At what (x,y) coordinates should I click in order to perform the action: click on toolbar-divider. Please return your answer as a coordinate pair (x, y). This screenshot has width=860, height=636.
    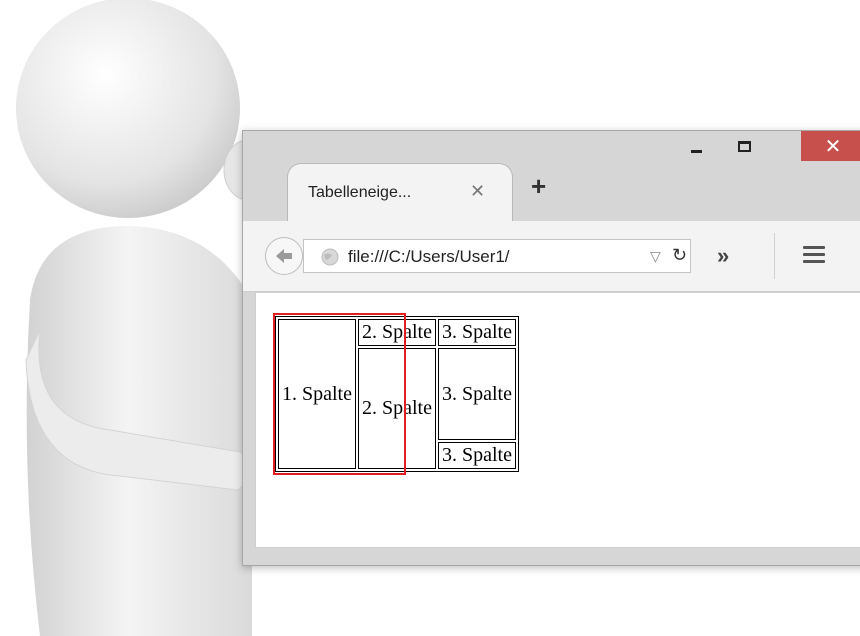
    Looking at the image, I should click on (774, 256).